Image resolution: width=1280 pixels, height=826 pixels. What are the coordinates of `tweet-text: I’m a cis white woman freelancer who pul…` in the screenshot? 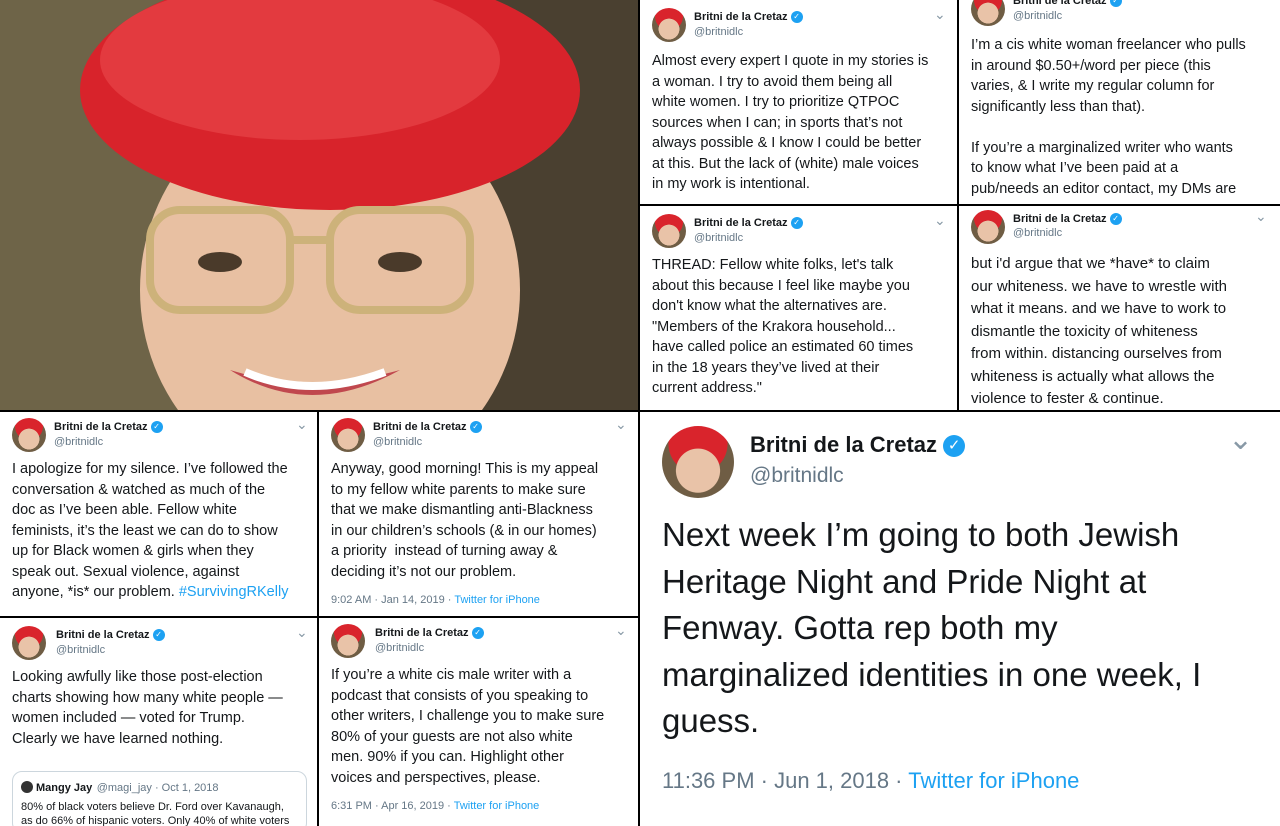 It's located at (1108, 117).